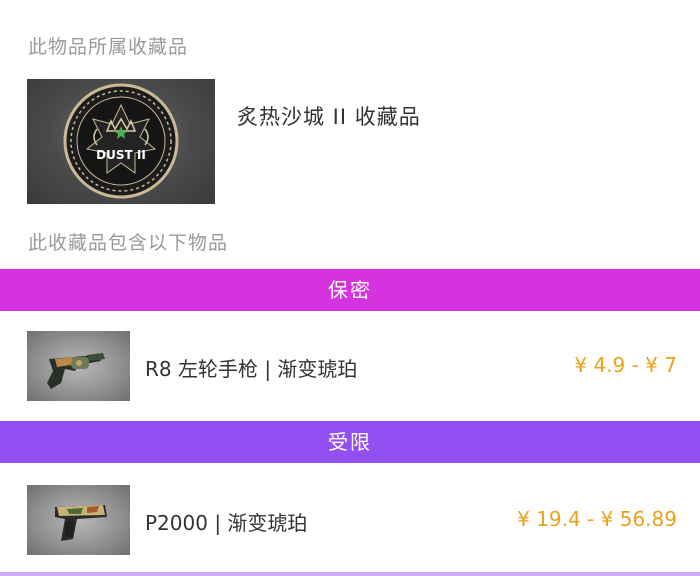  Describe the element at coordinates (81, 523) in the screenshot. I see `pistol-icon` at that location.